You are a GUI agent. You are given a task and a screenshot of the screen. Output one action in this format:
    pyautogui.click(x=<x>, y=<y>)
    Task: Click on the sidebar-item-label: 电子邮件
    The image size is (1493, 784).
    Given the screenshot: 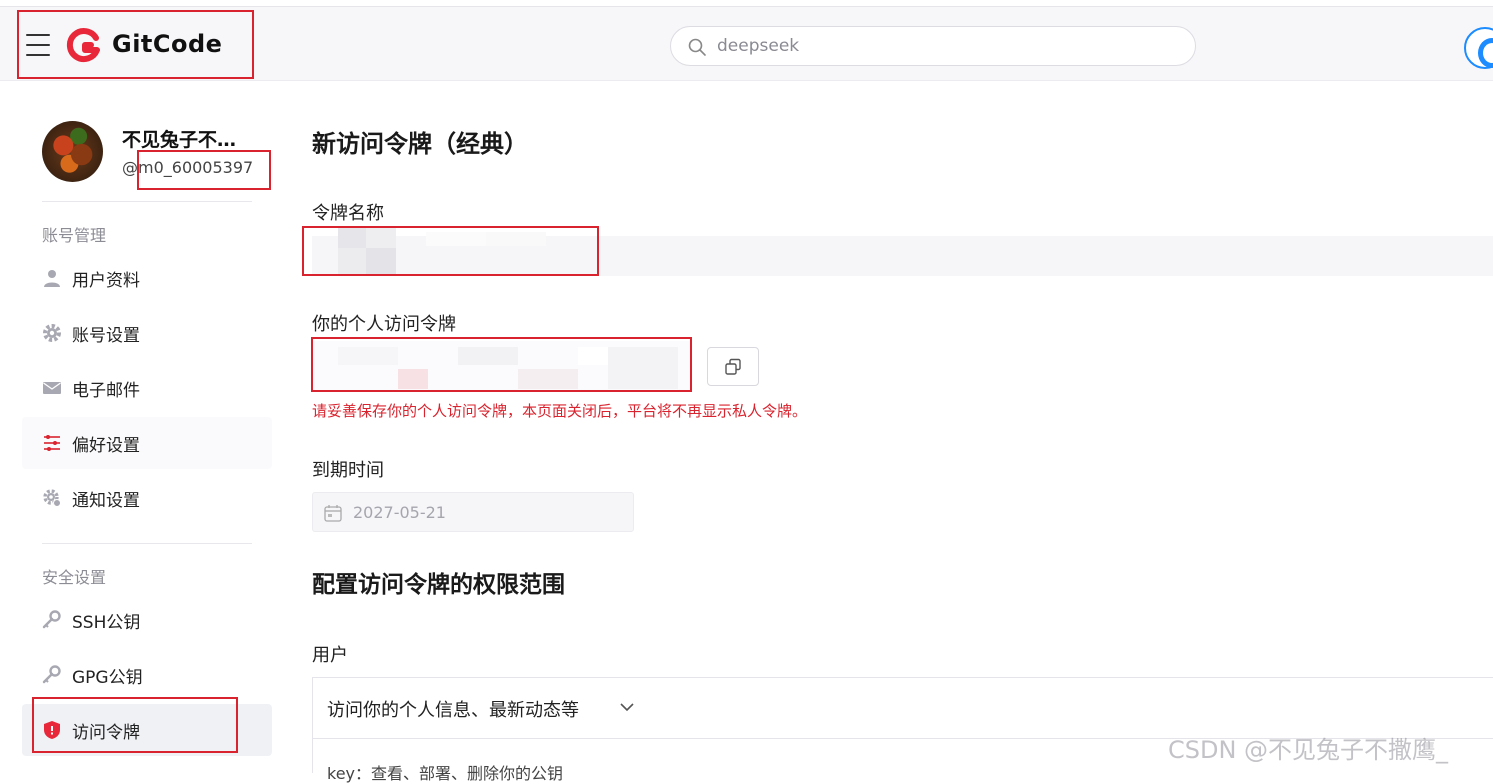 What is the action you would take?
    pyautogui.click(x=106, y=391)
    